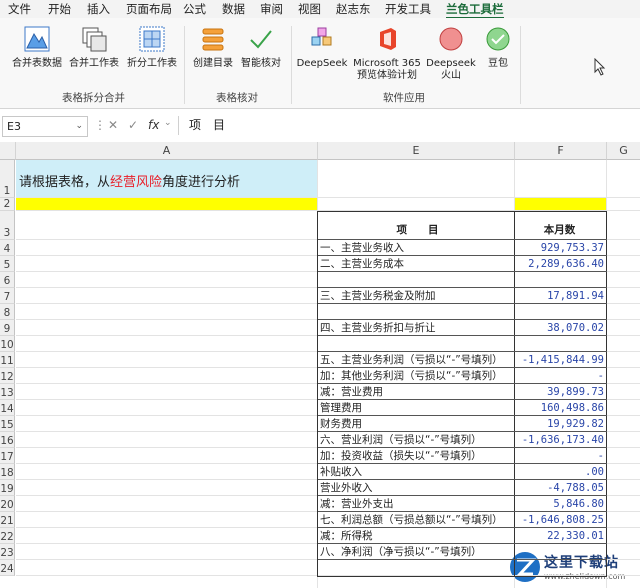  I want to click on smart-check-button: 智能核对, so click(261, 54).